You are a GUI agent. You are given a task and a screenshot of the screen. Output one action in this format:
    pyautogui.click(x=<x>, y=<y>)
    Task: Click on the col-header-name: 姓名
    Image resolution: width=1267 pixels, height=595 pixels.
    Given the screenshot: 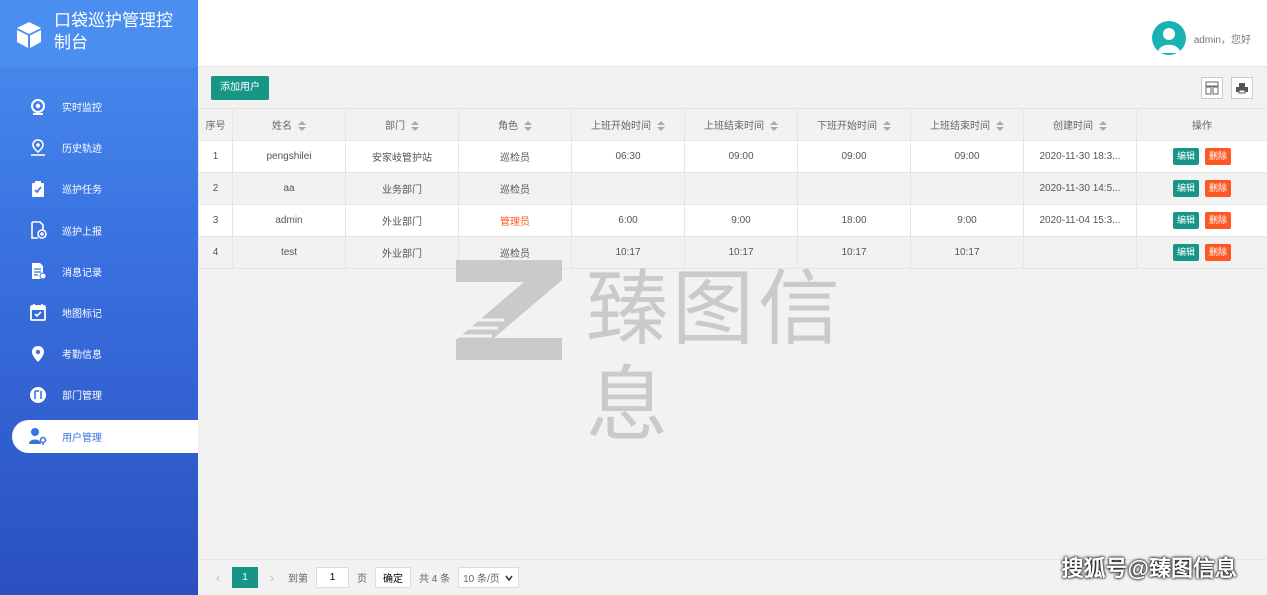 What is the action you would take?
    pyautogui.click(x=289, y=124)
    